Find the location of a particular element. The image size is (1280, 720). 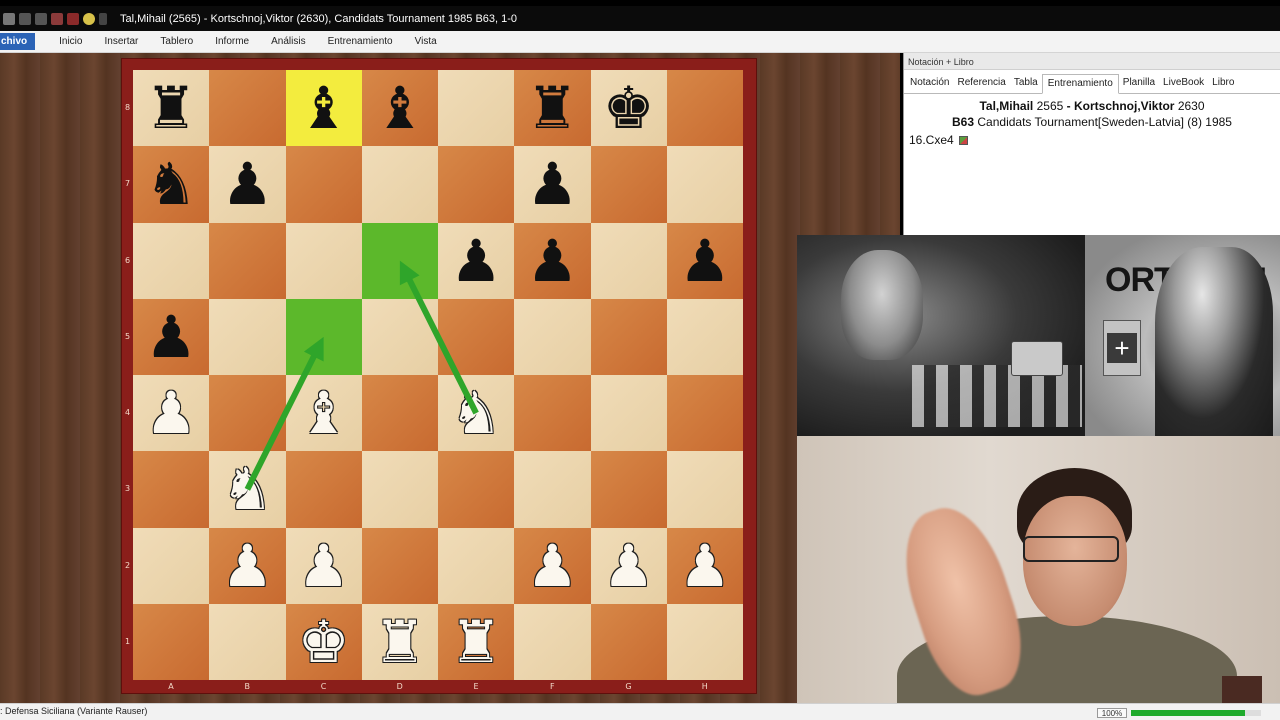

square-e1: ♜ is located at coordinates (476, 641).